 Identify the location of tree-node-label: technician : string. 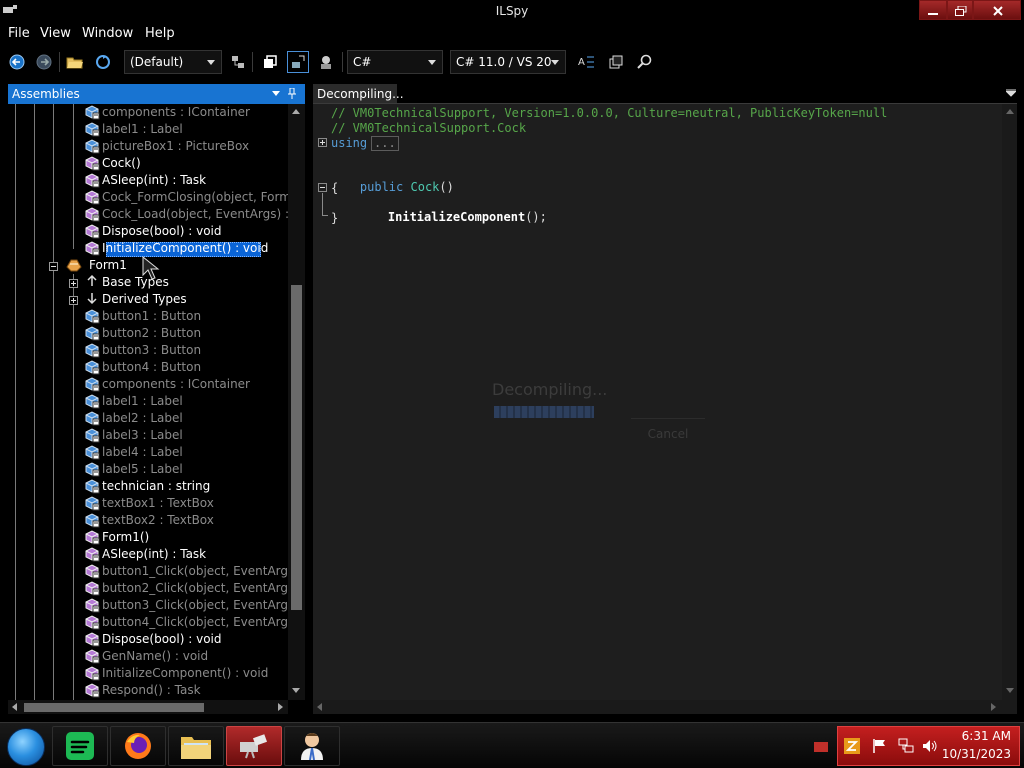
(156, 486).